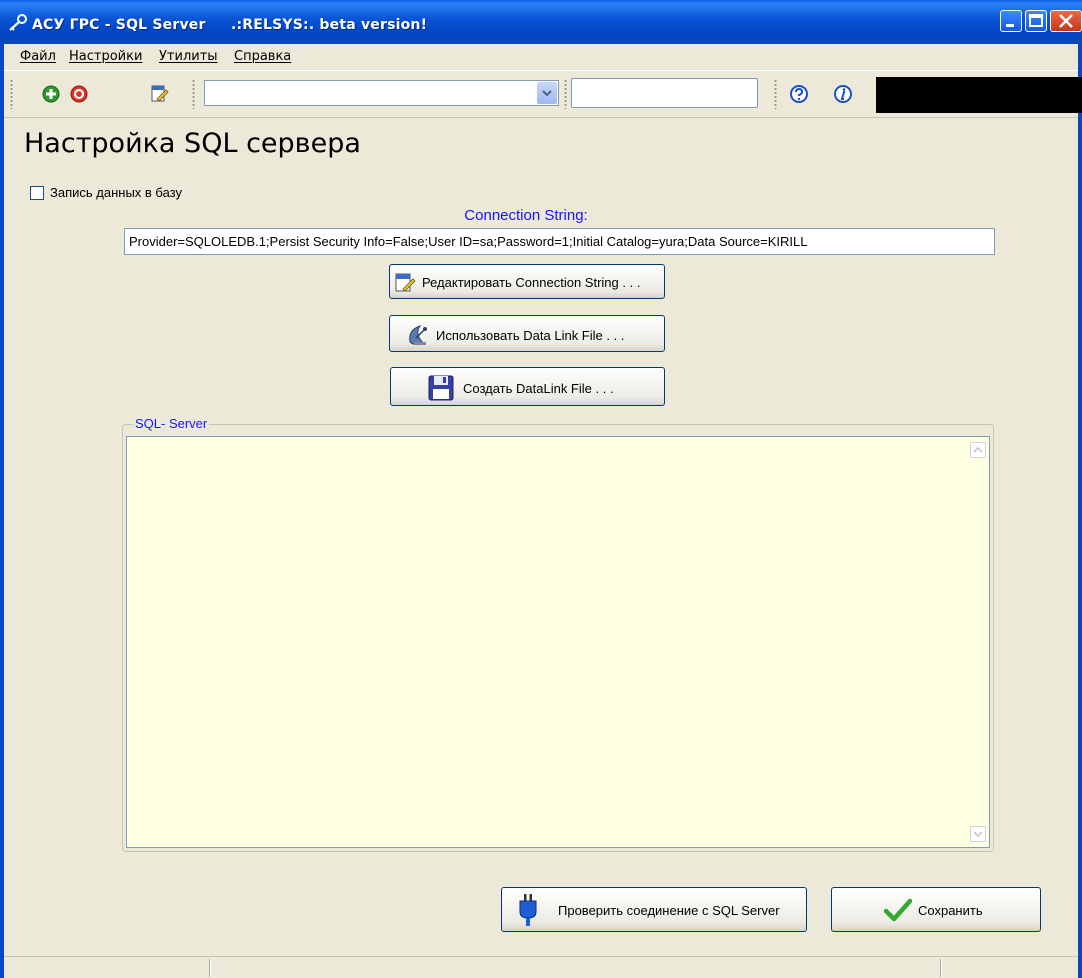  What do you see at coordinates (843, 94) in the screenshot?
I see `info-icon` at bounding box center [843, 94].